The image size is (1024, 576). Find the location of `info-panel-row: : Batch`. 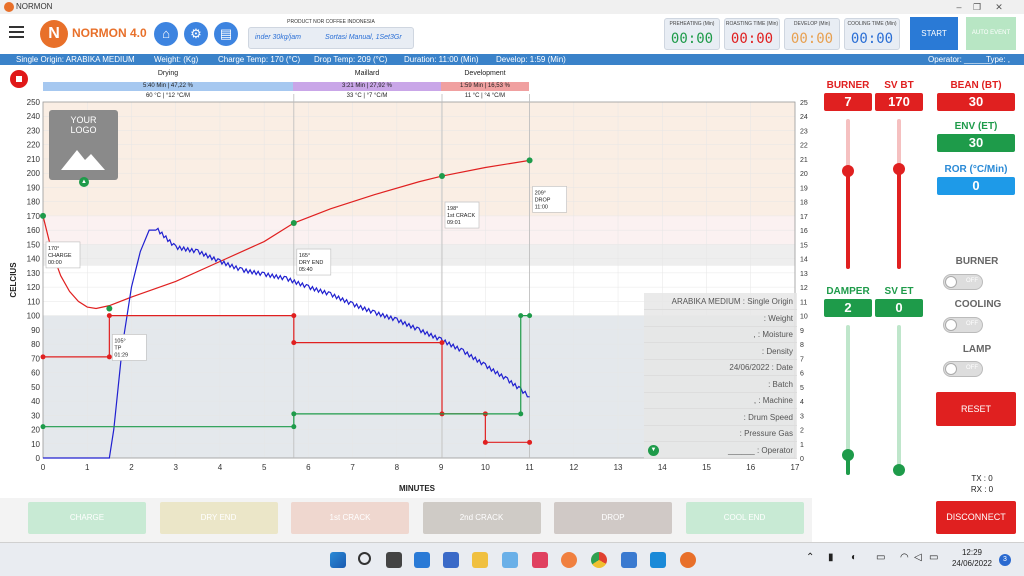

info-panel-row: : Batch is located at coordinates (720, 384).